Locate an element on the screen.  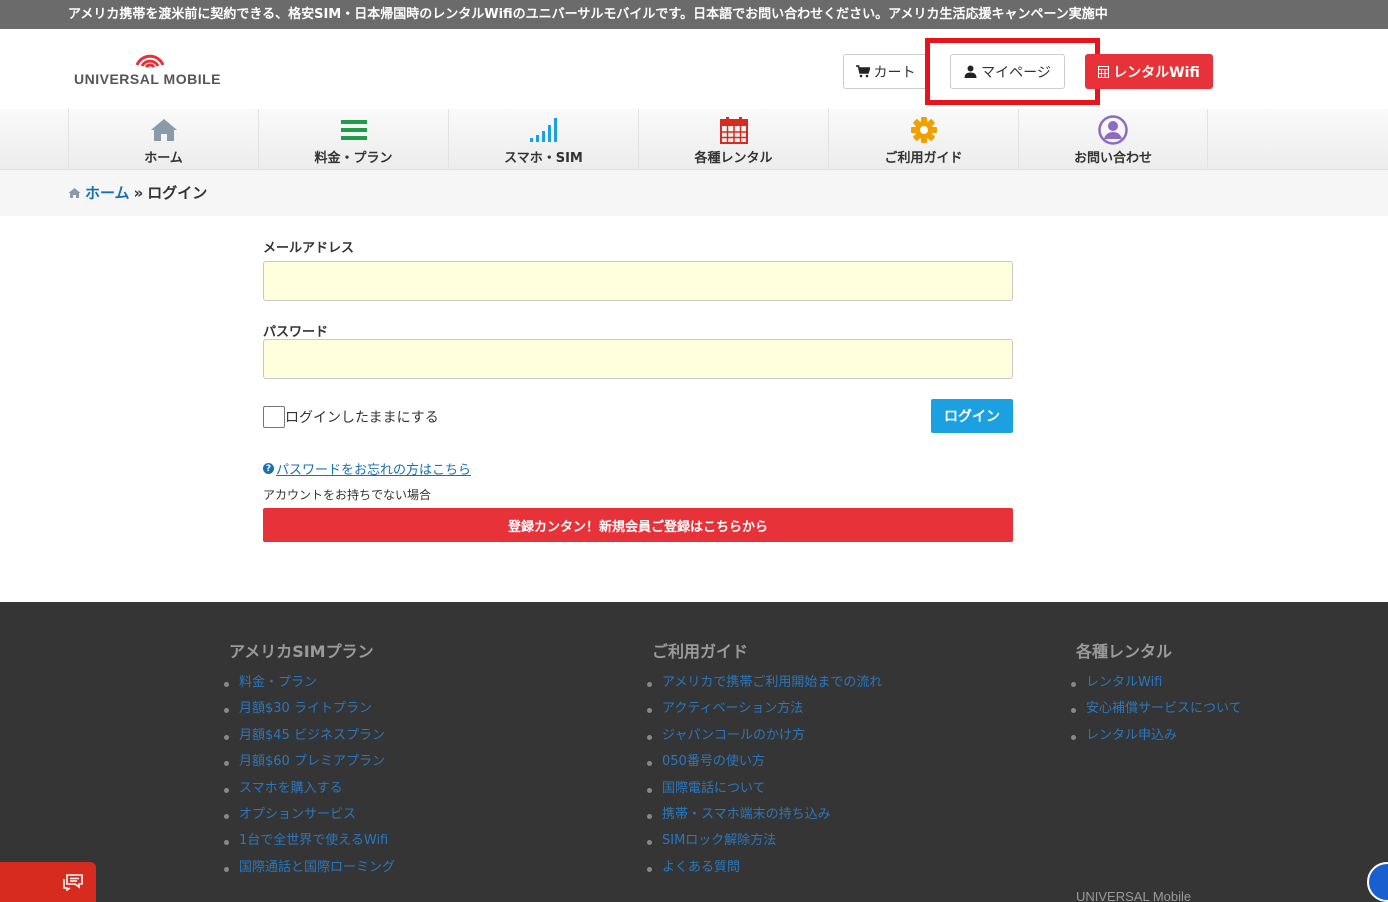
remember-me: ログインしたままにする is located at coordinates (351, 417).